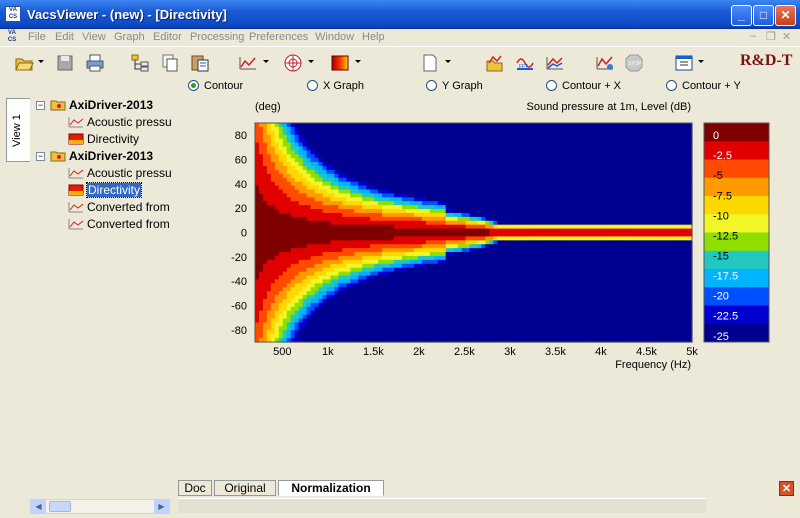  Describe the element at coordinates (701, 61) in the screenshot. I see `layout-dropdown-icon` at that location.